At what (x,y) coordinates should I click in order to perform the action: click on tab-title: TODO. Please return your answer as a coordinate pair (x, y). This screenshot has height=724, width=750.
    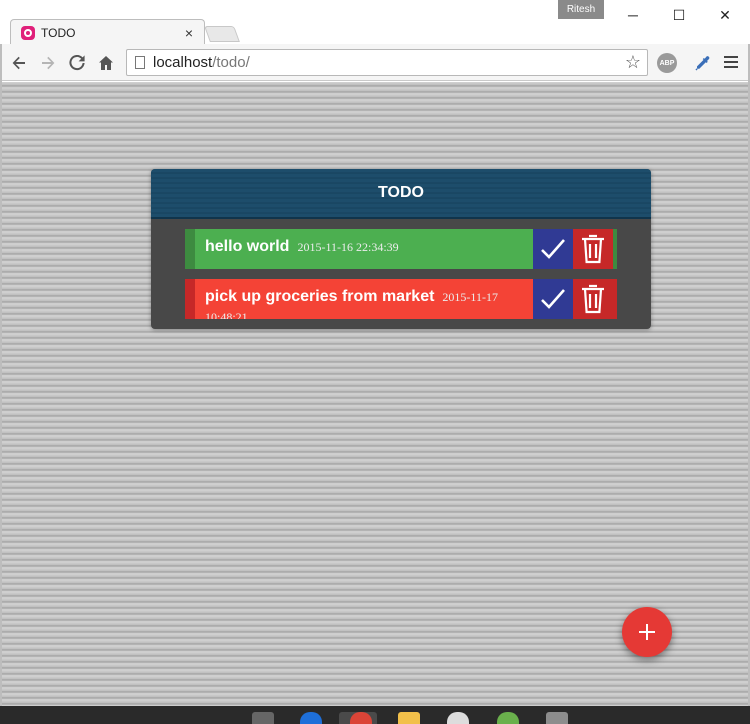
    Looking at the image, I should click on (58, 32).